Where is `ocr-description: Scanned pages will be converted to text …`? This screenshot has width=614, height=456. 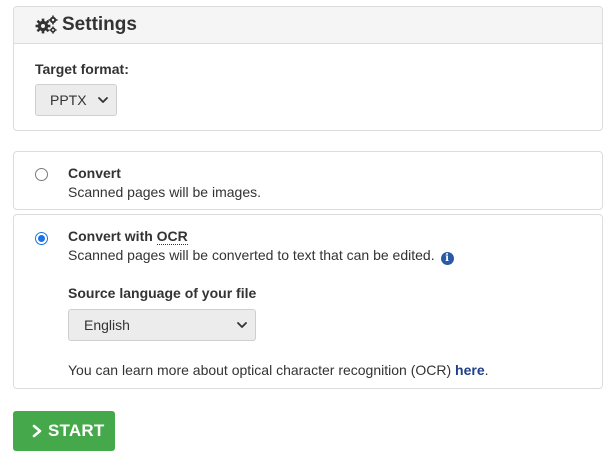 ocr-description: Scanned pages will be converted to text … is located at coordinates (261, 256).